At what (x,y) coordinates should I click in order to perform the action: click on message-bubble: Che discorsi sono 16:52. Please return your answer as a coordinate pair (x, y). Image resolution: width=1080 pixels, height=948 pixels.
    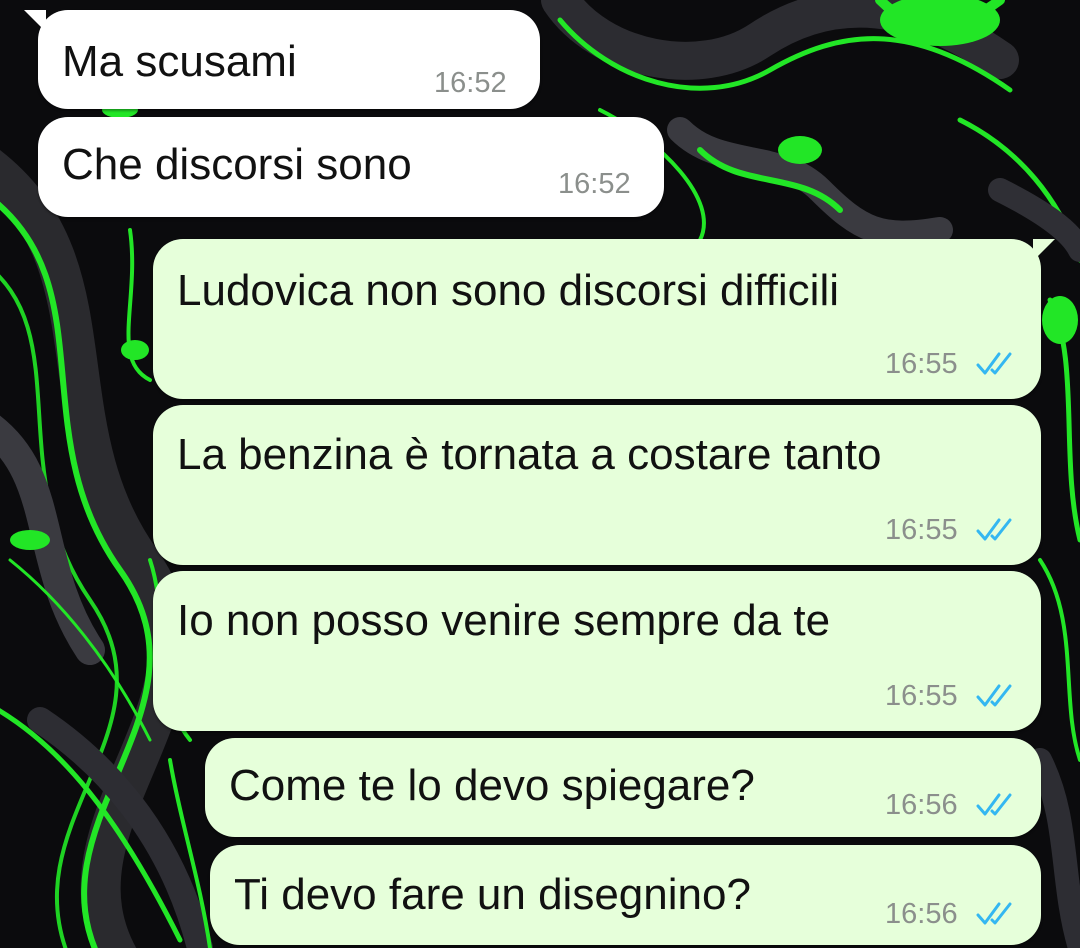
    Looking at the image, I should click on (351, 167).